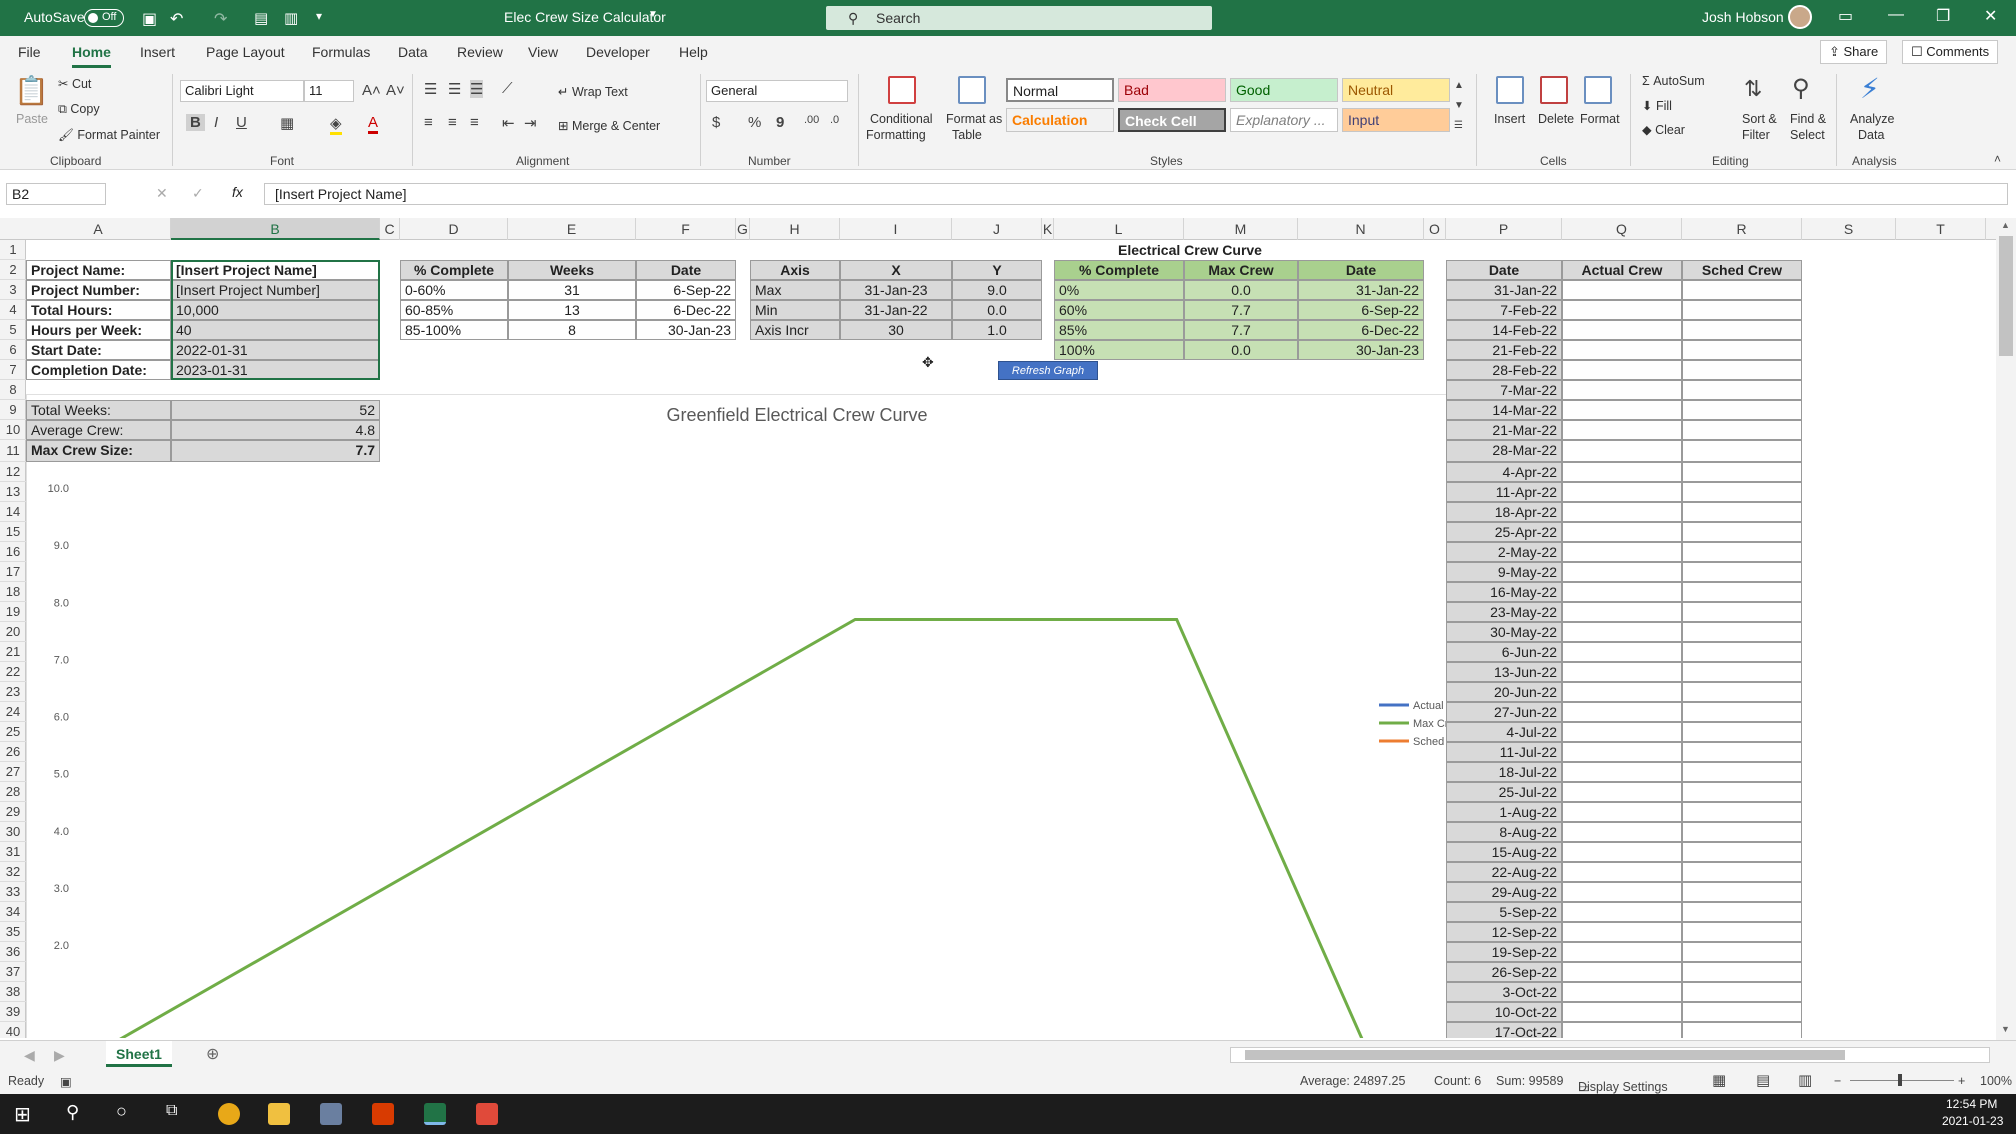 Image resolution: width=2016 pixels, height=1134 pixels. What do you see at coordinates (1950, 52) in the screenshot?
I see `comments-button: ☐ Comments` at bounding box center [1950, 52].